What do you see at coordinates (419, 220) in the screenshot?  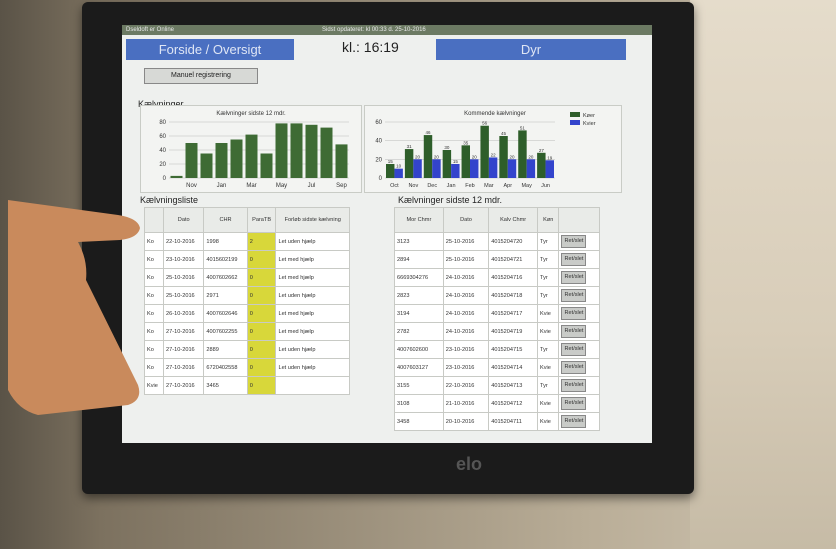 I see `column-header: Mor Chmr` at bounding box center [419, 220].